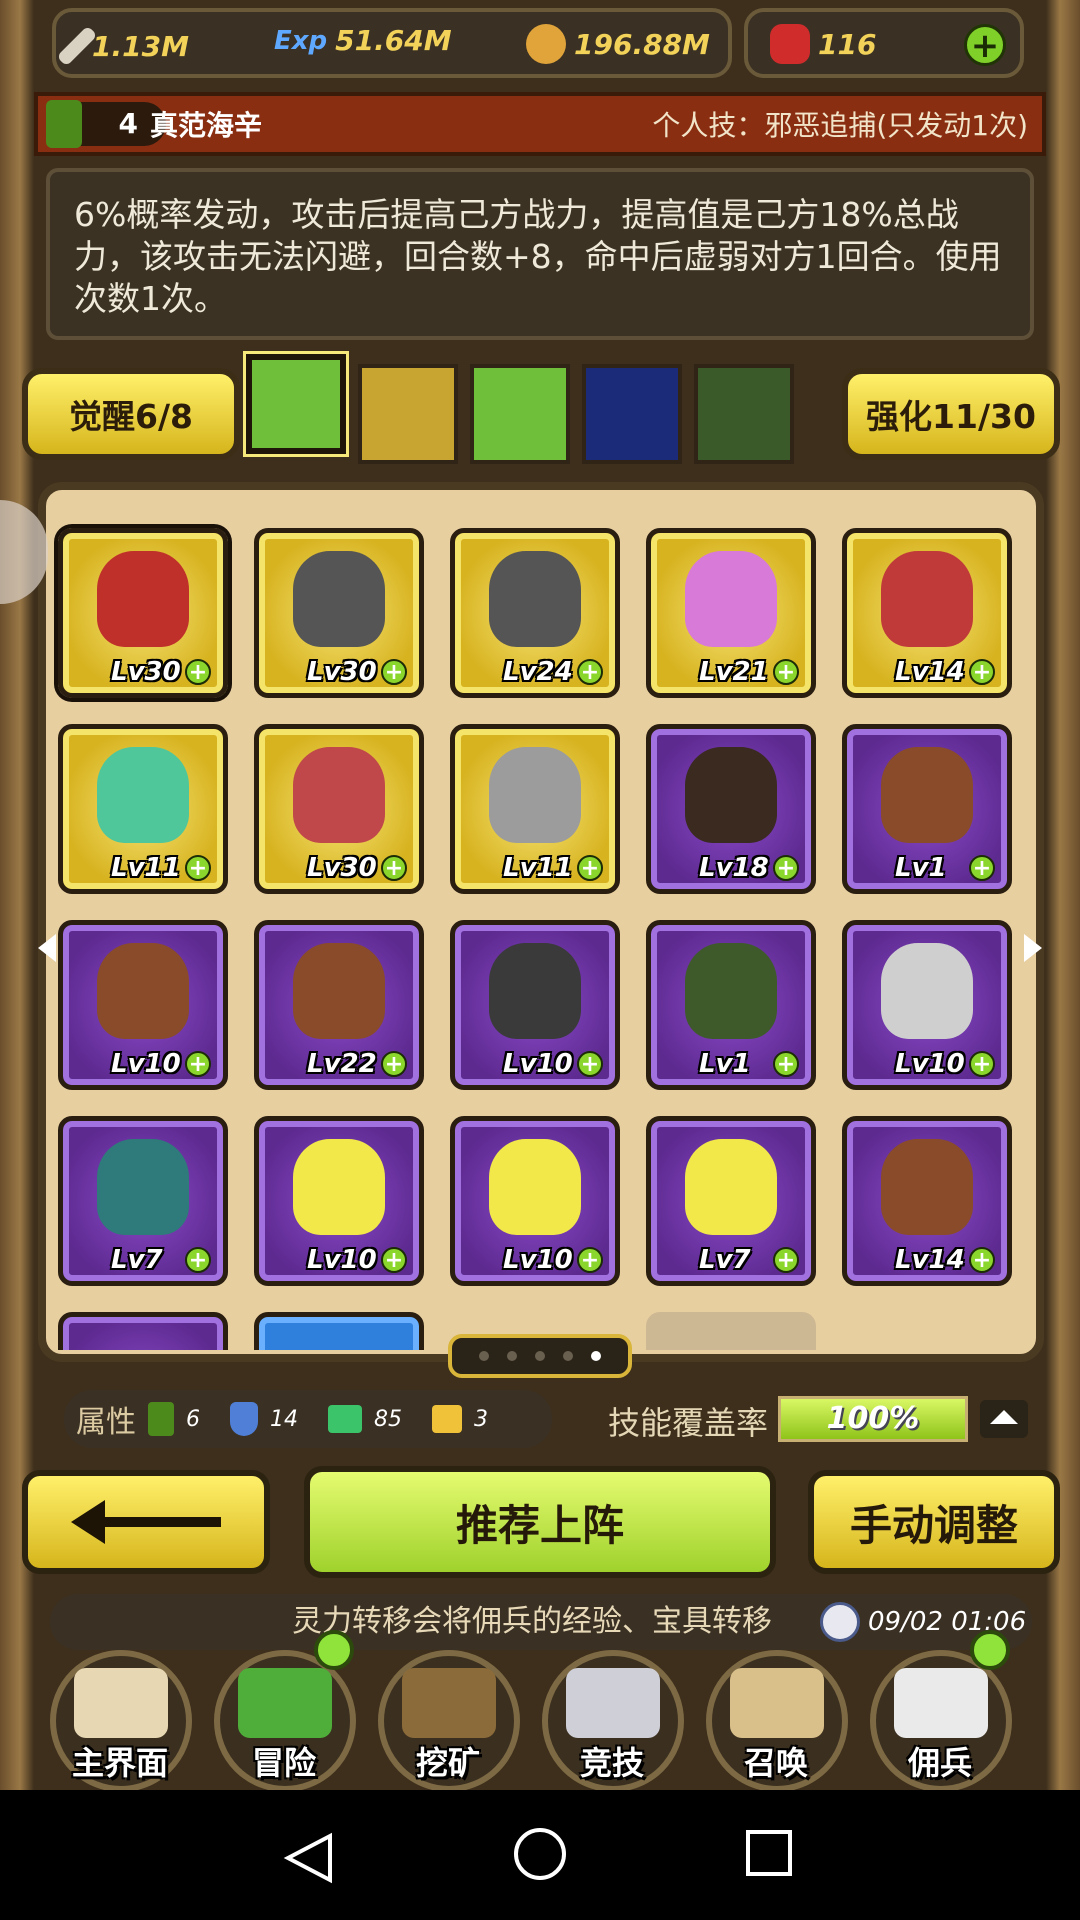  What do you see at coordinates (520, 414) in the screenshot?
I see `holy-cross-handshake-icon` at bounding box center [520, 414].